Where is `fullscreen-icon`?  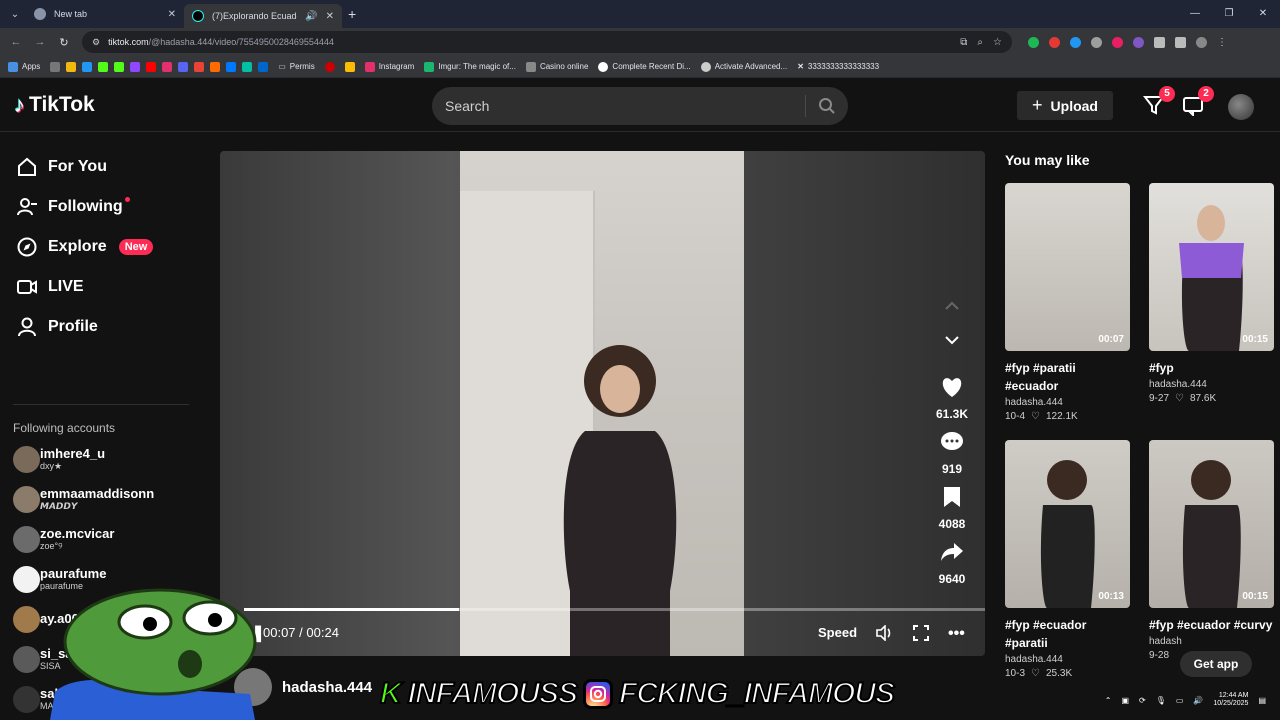
fullscreen-icon is located at coordinates (921, 634).